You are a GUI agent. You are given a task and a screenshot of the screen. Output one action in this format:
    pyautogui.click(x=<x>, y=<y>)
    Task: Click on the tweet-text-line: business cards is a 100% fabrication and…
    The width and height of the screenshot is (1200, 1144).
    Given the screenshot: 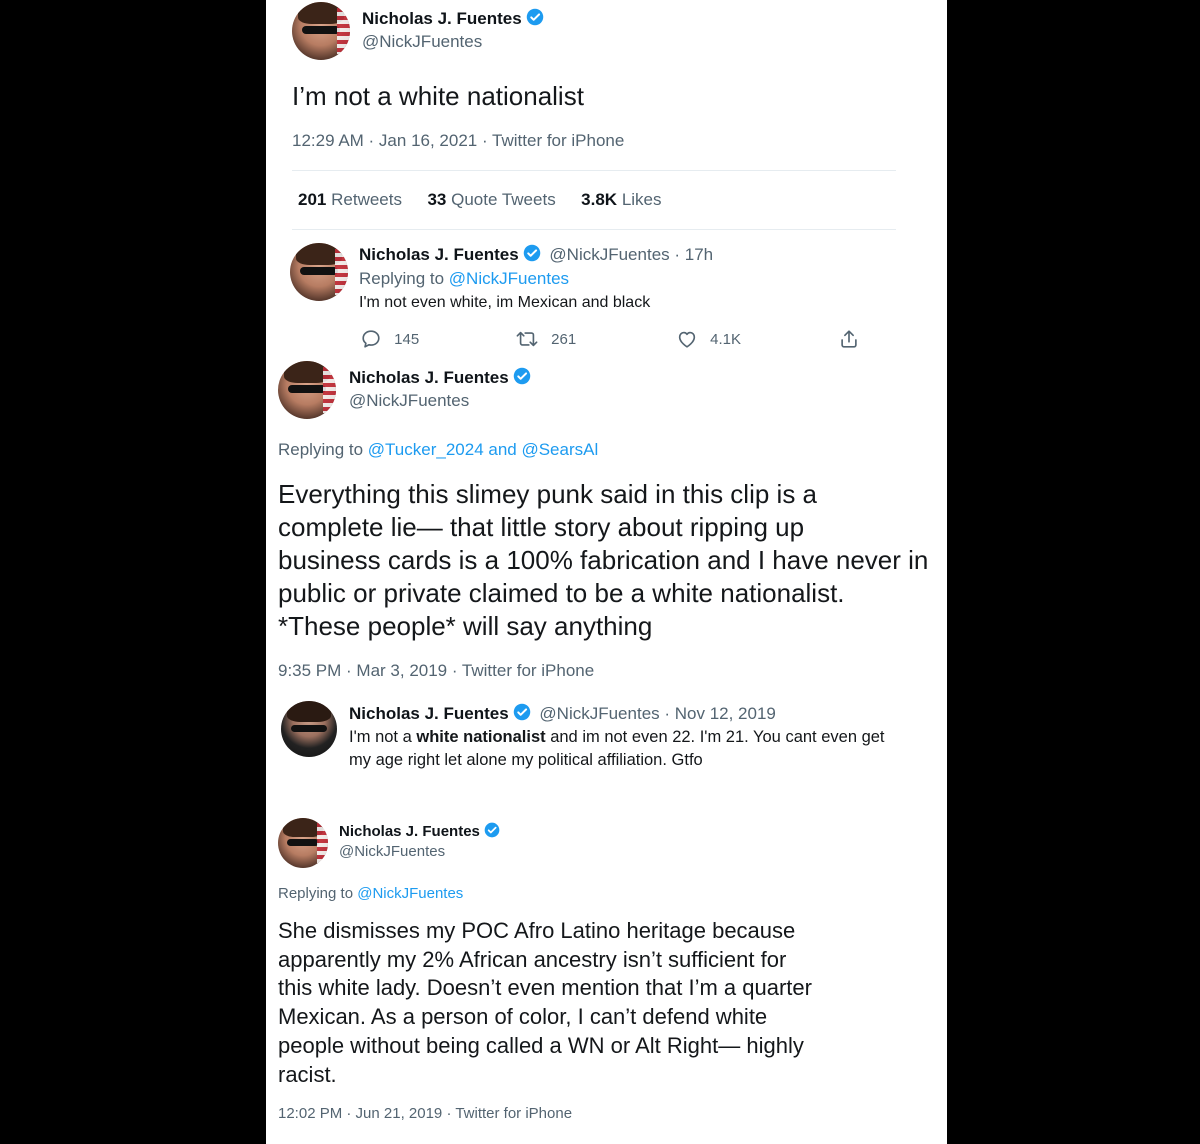 What is the action you would take?
    pyautogui.click(x=603, y=560)
    